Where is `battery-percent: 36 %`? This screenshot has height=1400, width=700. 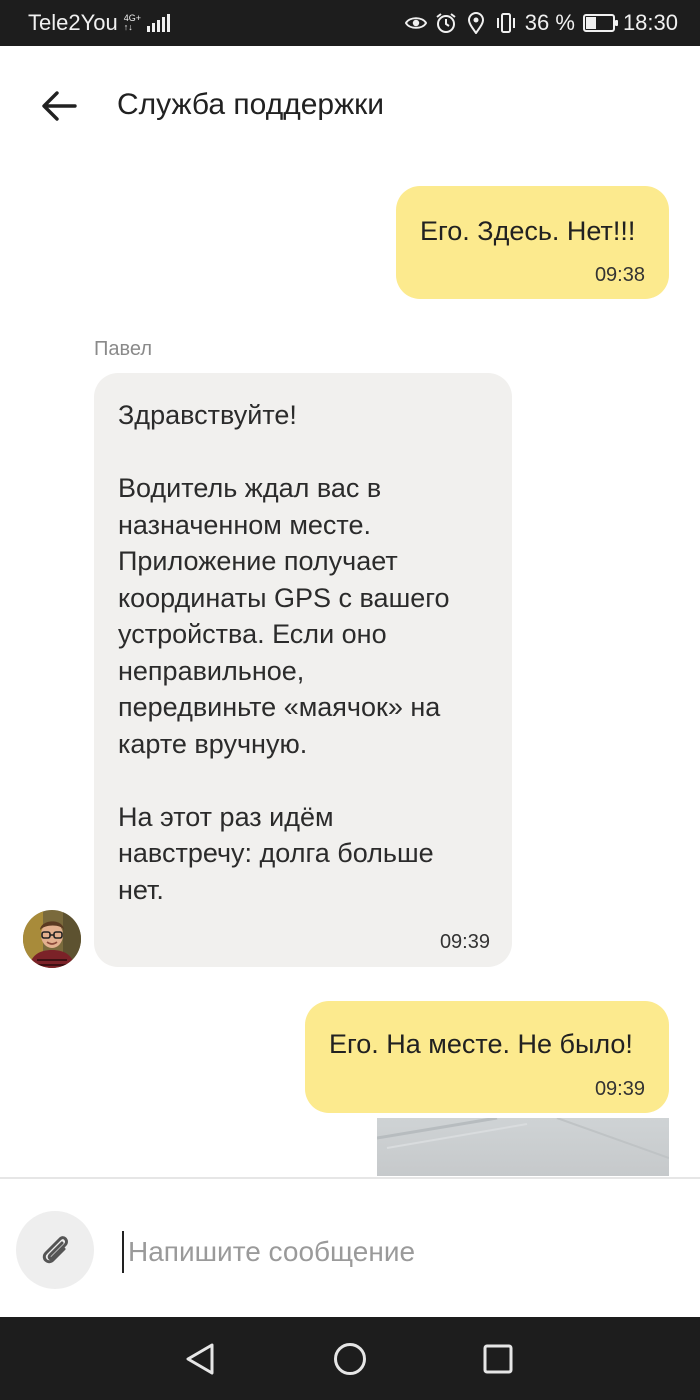
battery-percent: 36 % is located at coordinates (549, 22).